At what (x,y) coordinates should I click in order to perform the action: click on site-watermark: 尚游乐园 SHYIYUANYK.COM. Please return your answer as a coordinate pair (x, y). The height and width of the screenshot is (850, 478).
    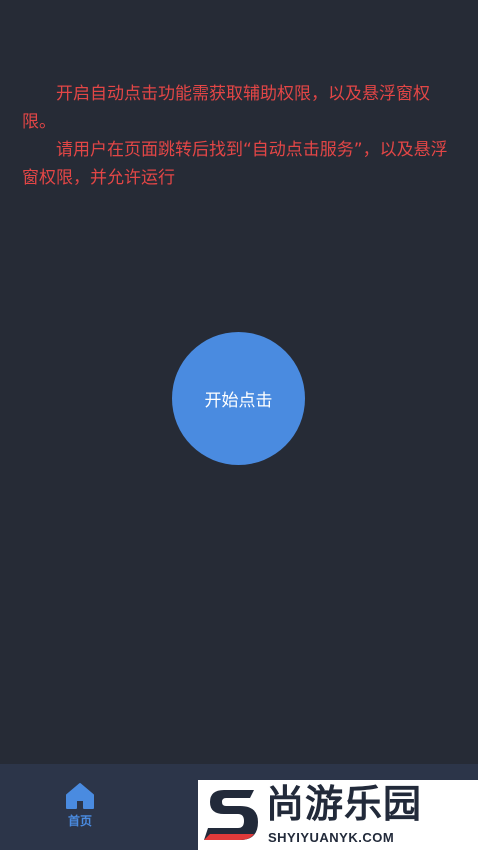
    Looking at the image, I should click on (338, 815).